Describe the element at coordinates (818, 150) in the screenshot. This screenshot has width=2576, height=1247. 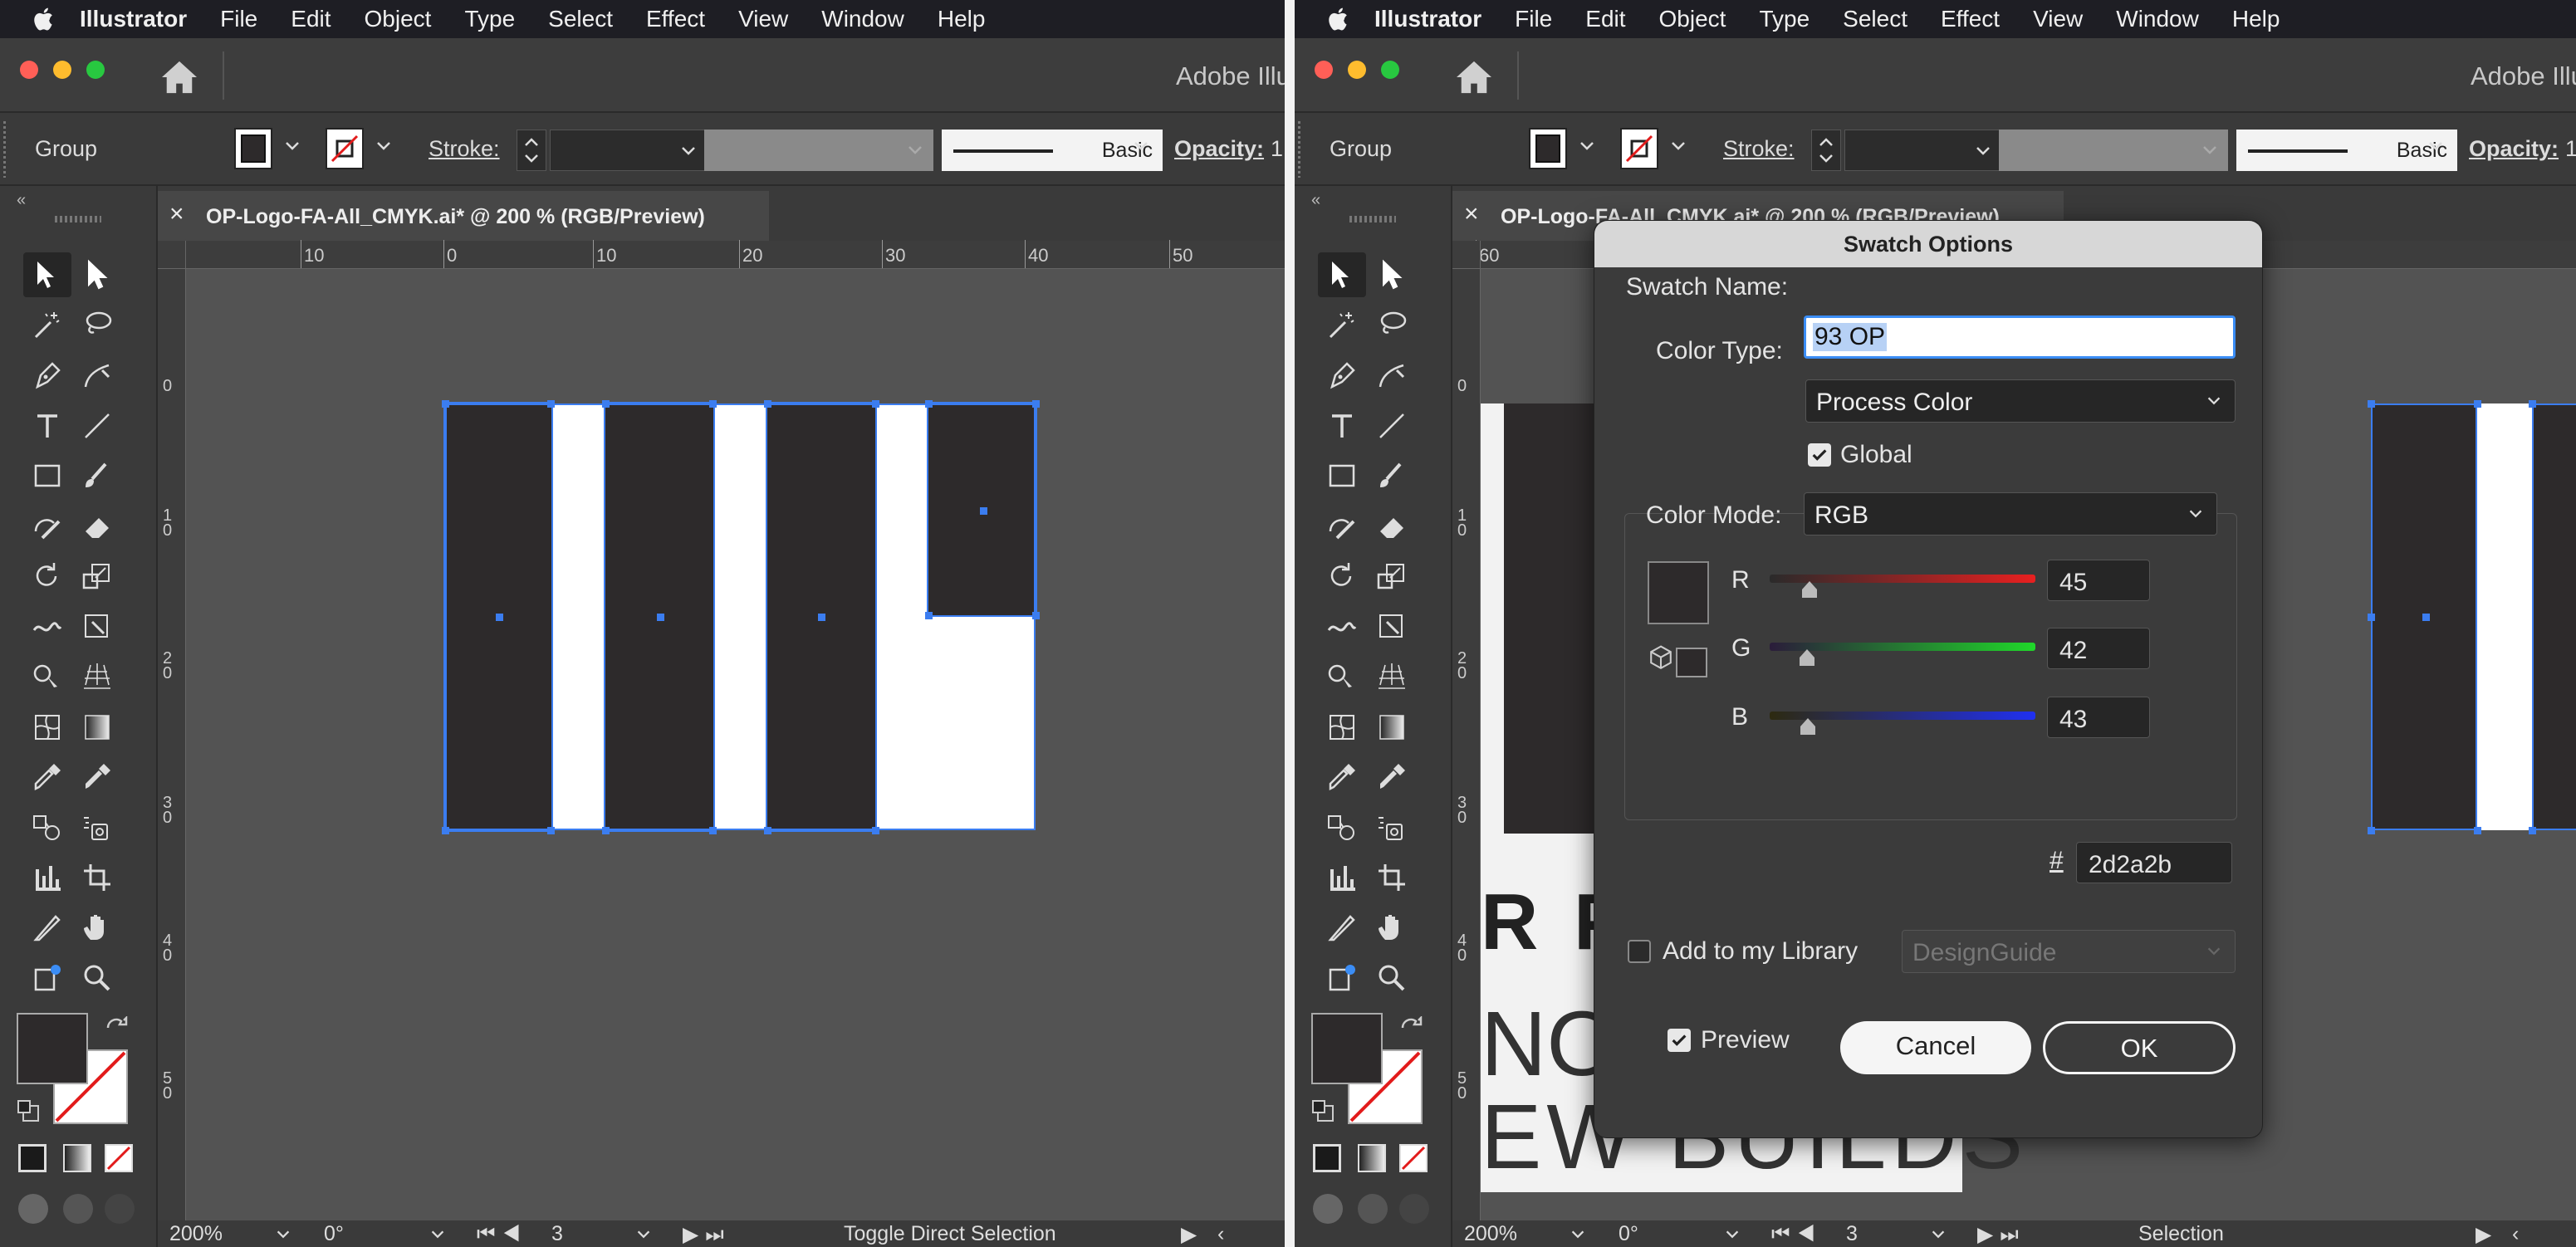
I see `variable-width-profile` at that location.